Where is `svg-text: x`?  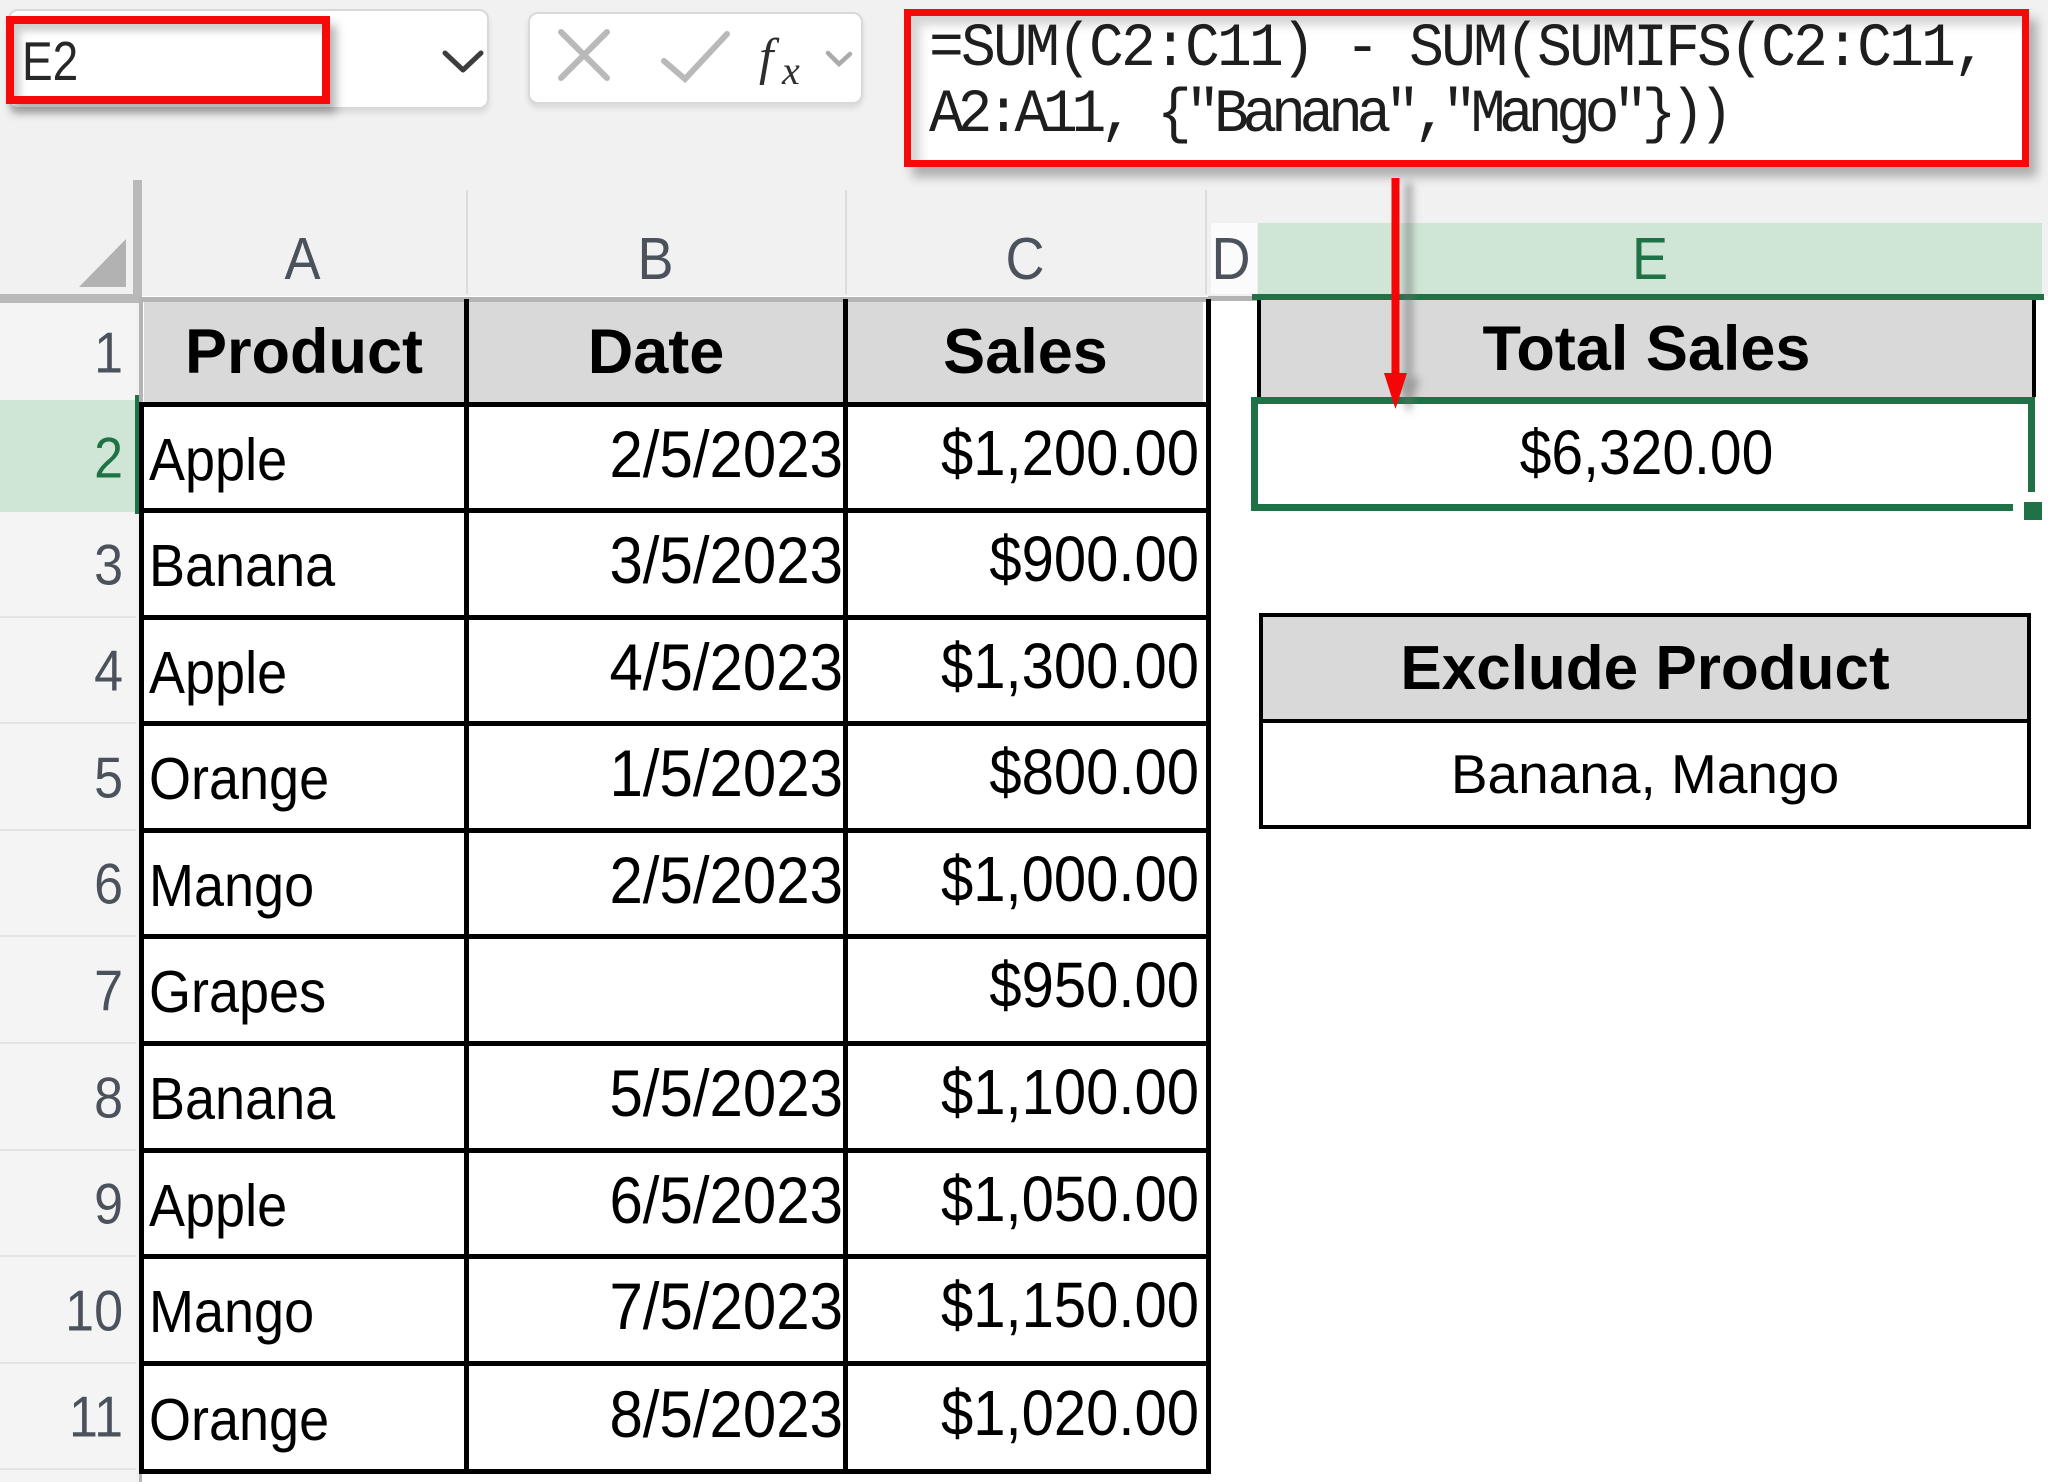 svg-text: x is located at coordinates (790, 70).